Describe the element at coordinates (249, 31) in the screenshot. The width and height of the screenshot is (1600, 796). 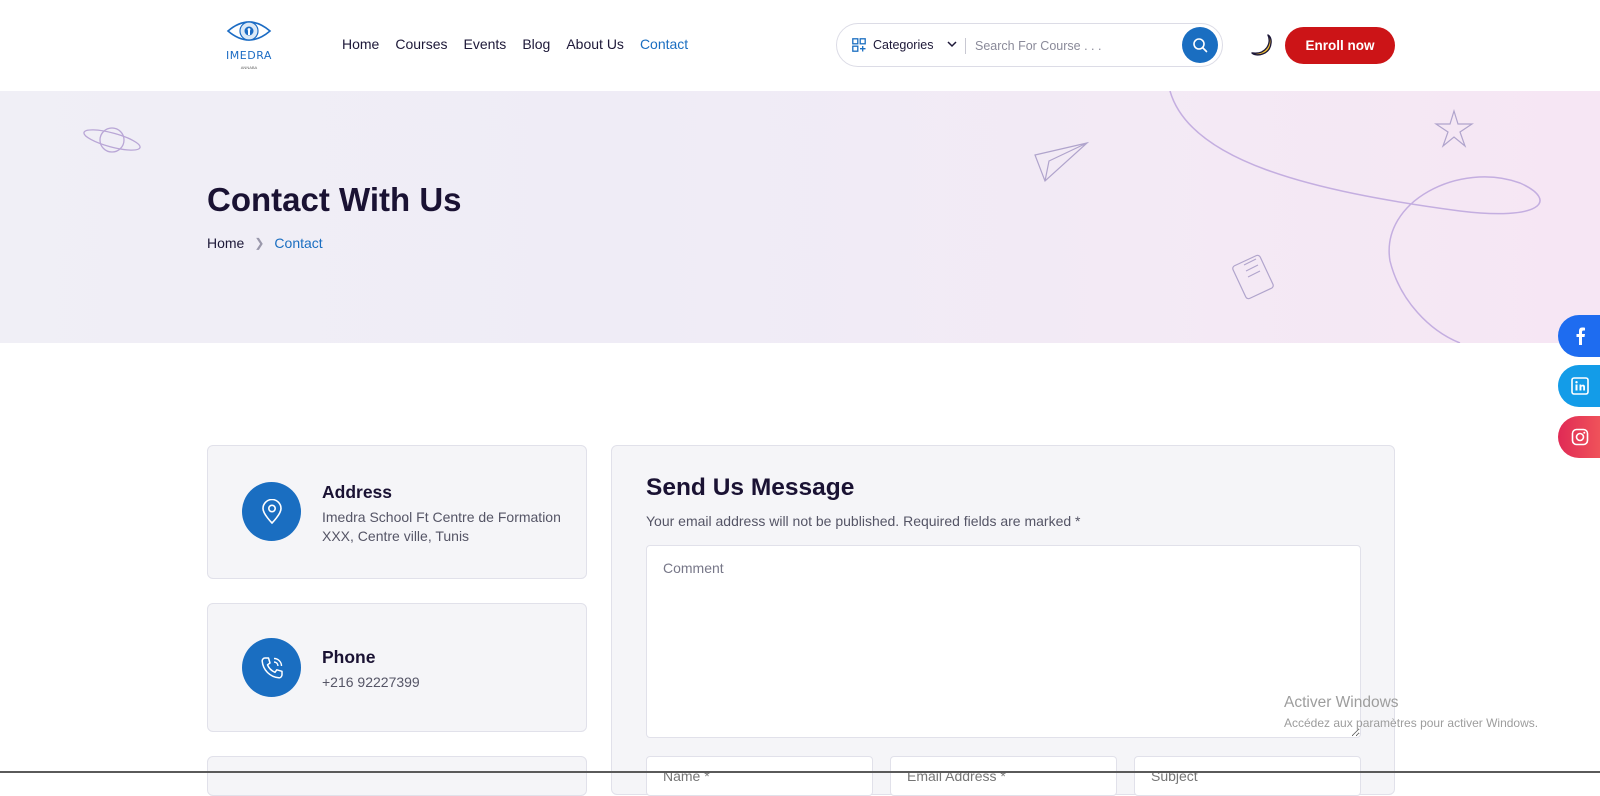
I see `eye-logo-icon` at that location.